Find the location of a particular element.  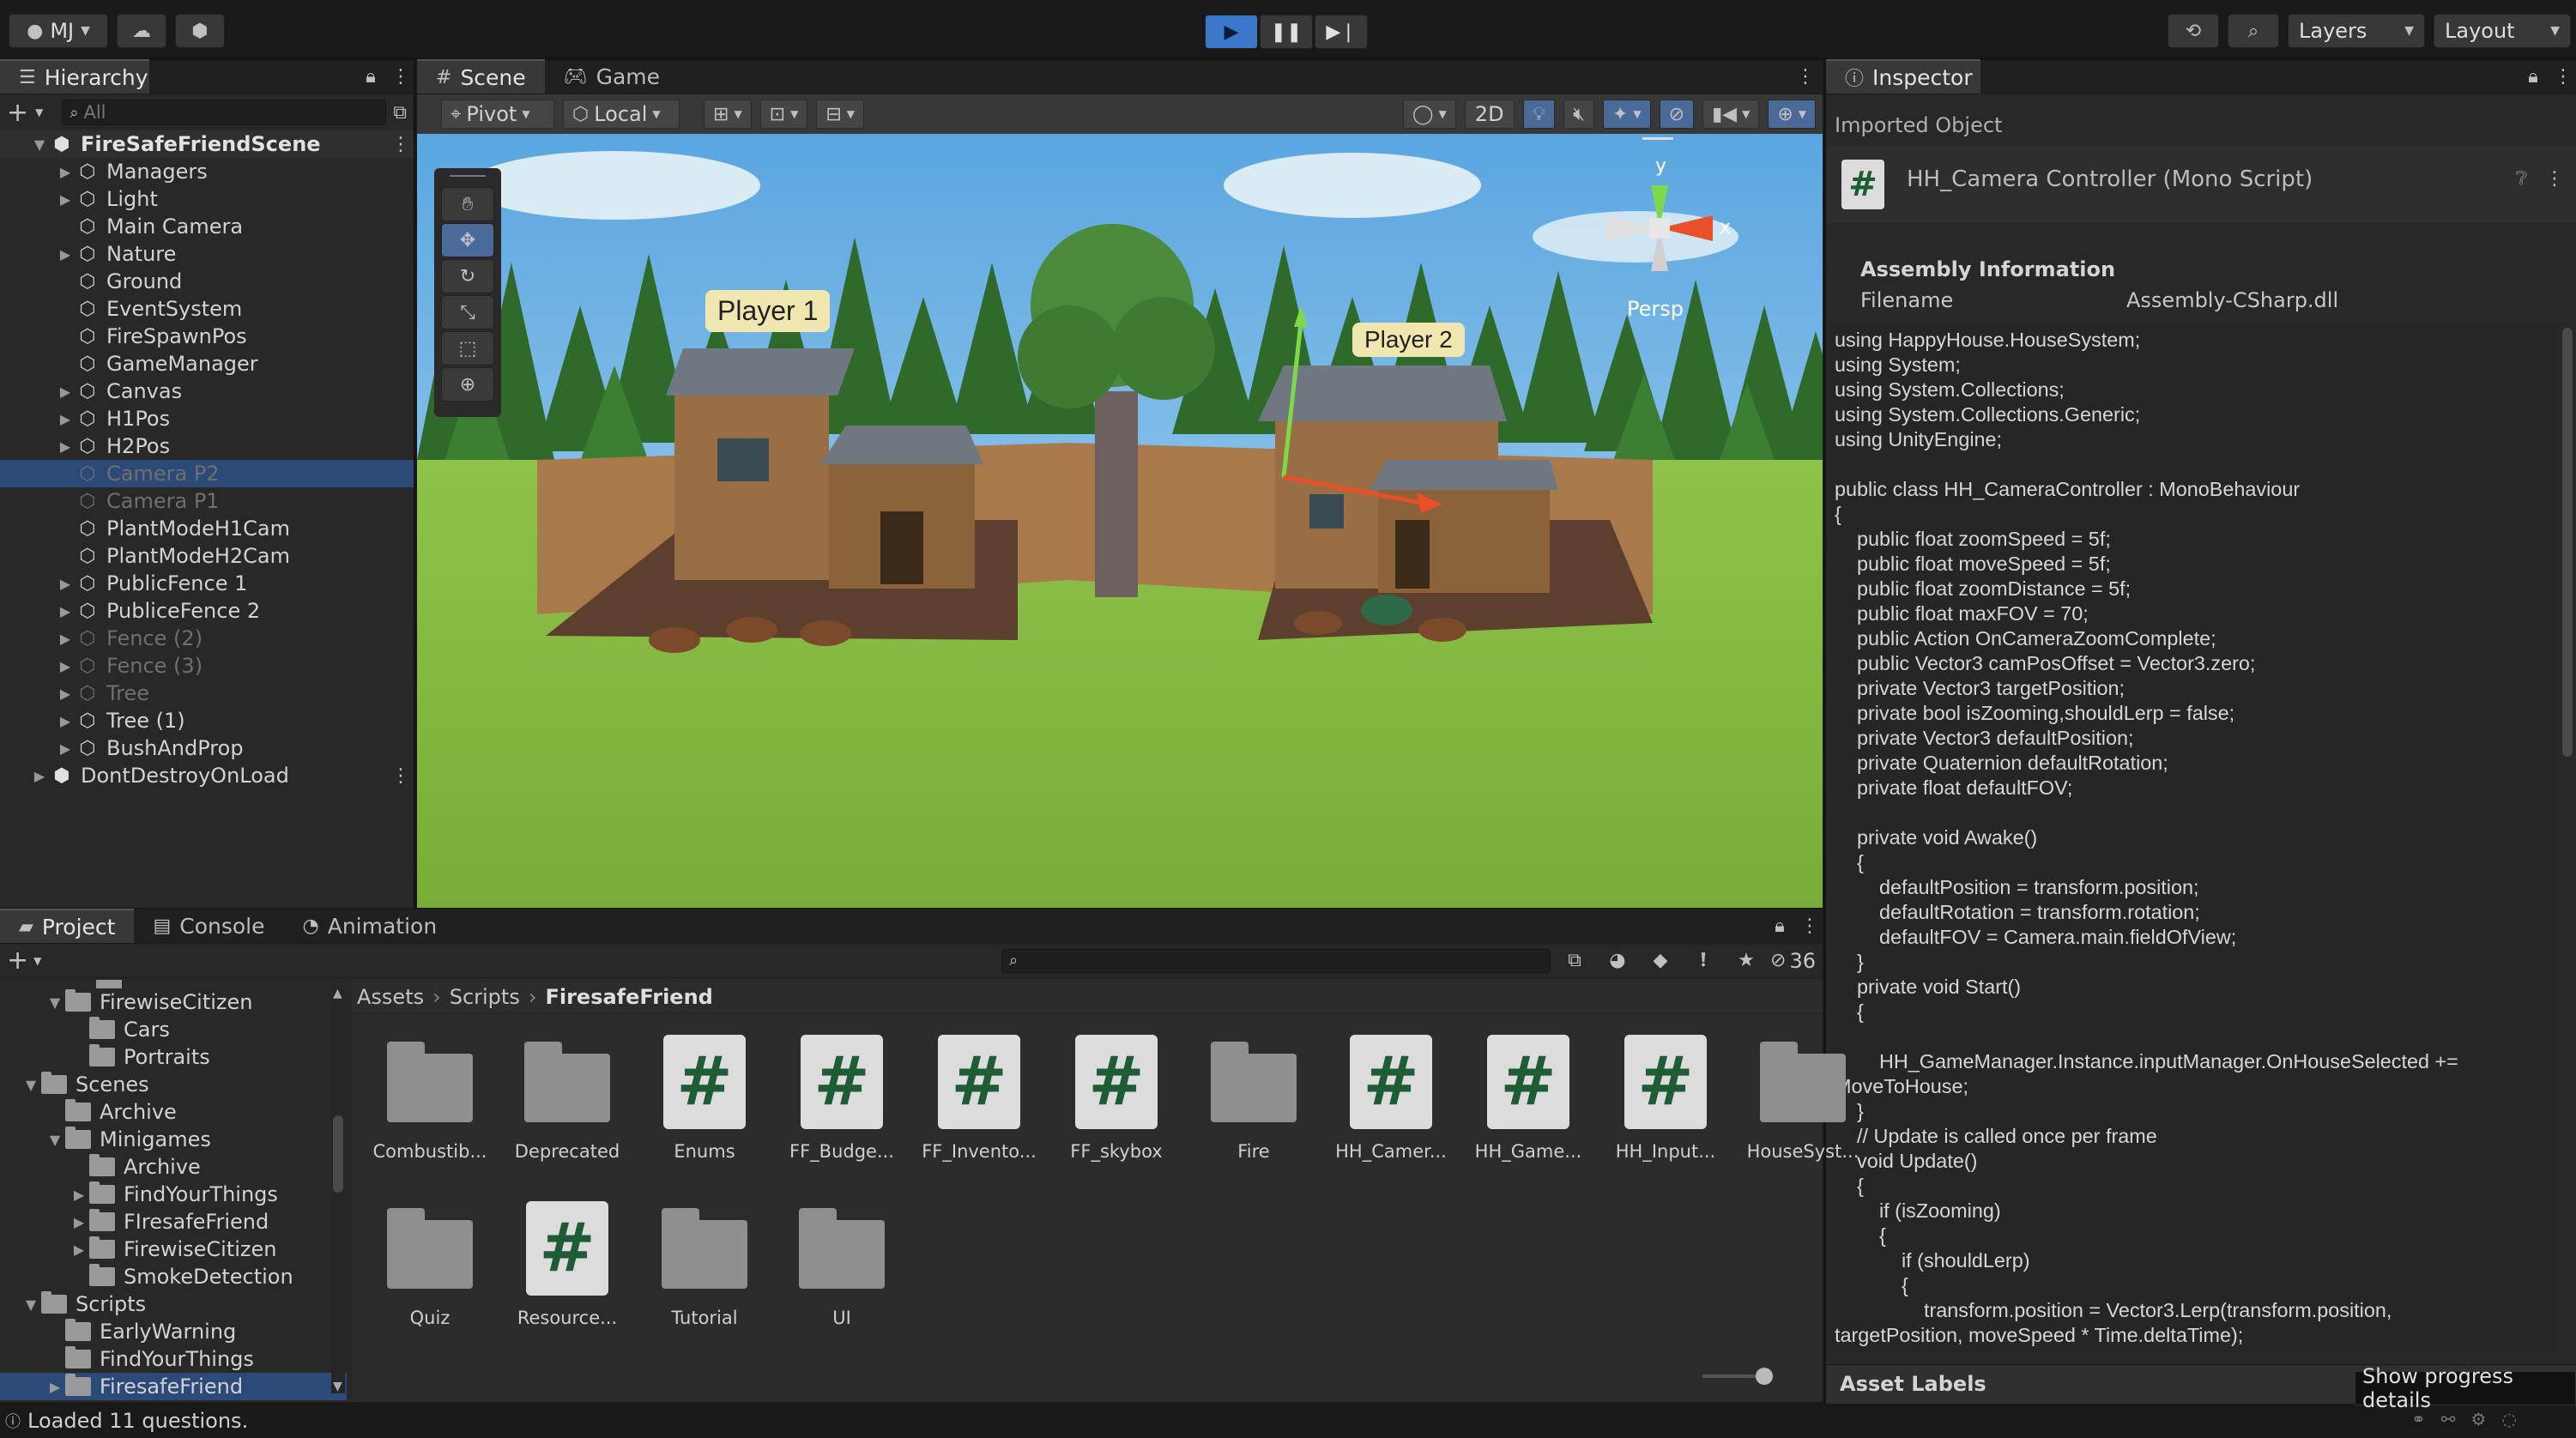

status-message: Loaded 11 questions. is located at coordinates (137, 1421).